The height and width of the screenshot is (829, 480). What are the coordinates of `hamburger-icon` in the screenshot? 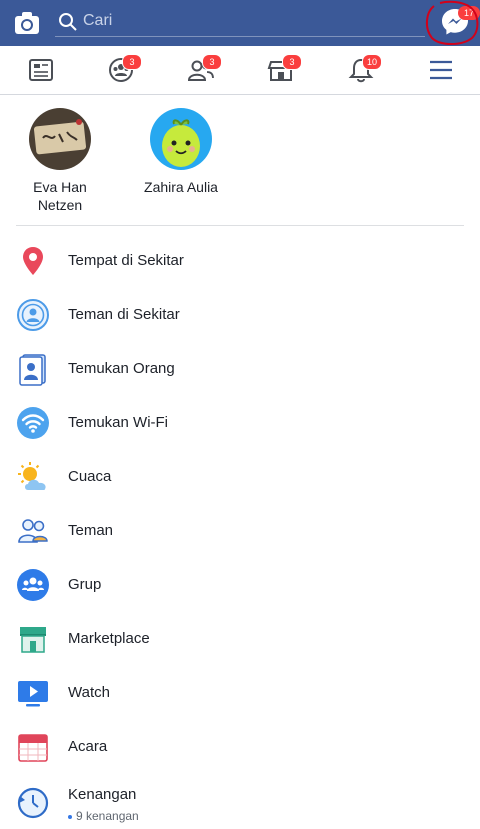 It's located at (441, 70).